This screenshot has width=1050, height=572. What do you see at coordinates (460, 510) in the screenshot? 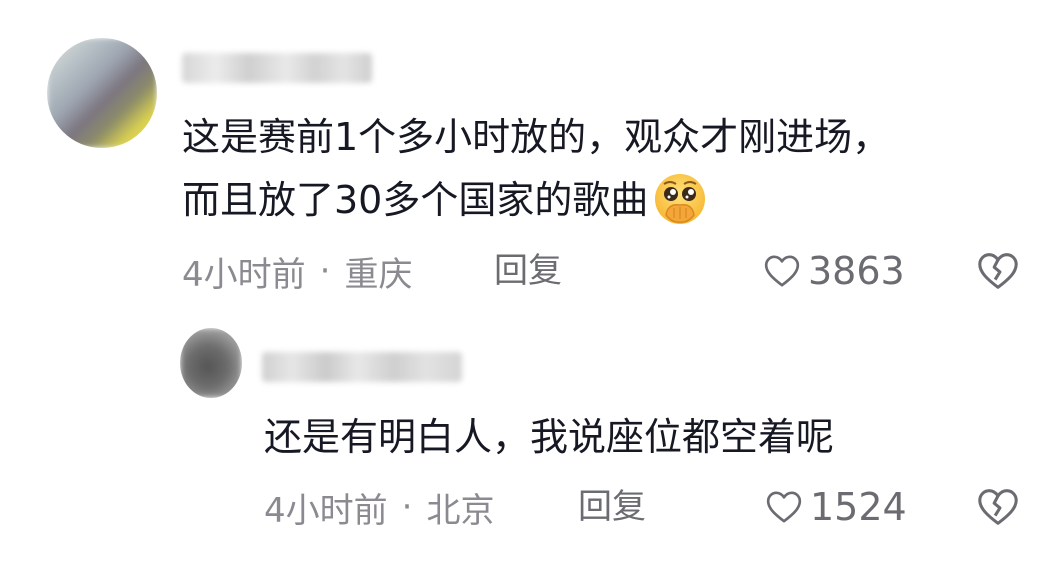
I see `reply-location: 北京` at bounding box center [460, 510].